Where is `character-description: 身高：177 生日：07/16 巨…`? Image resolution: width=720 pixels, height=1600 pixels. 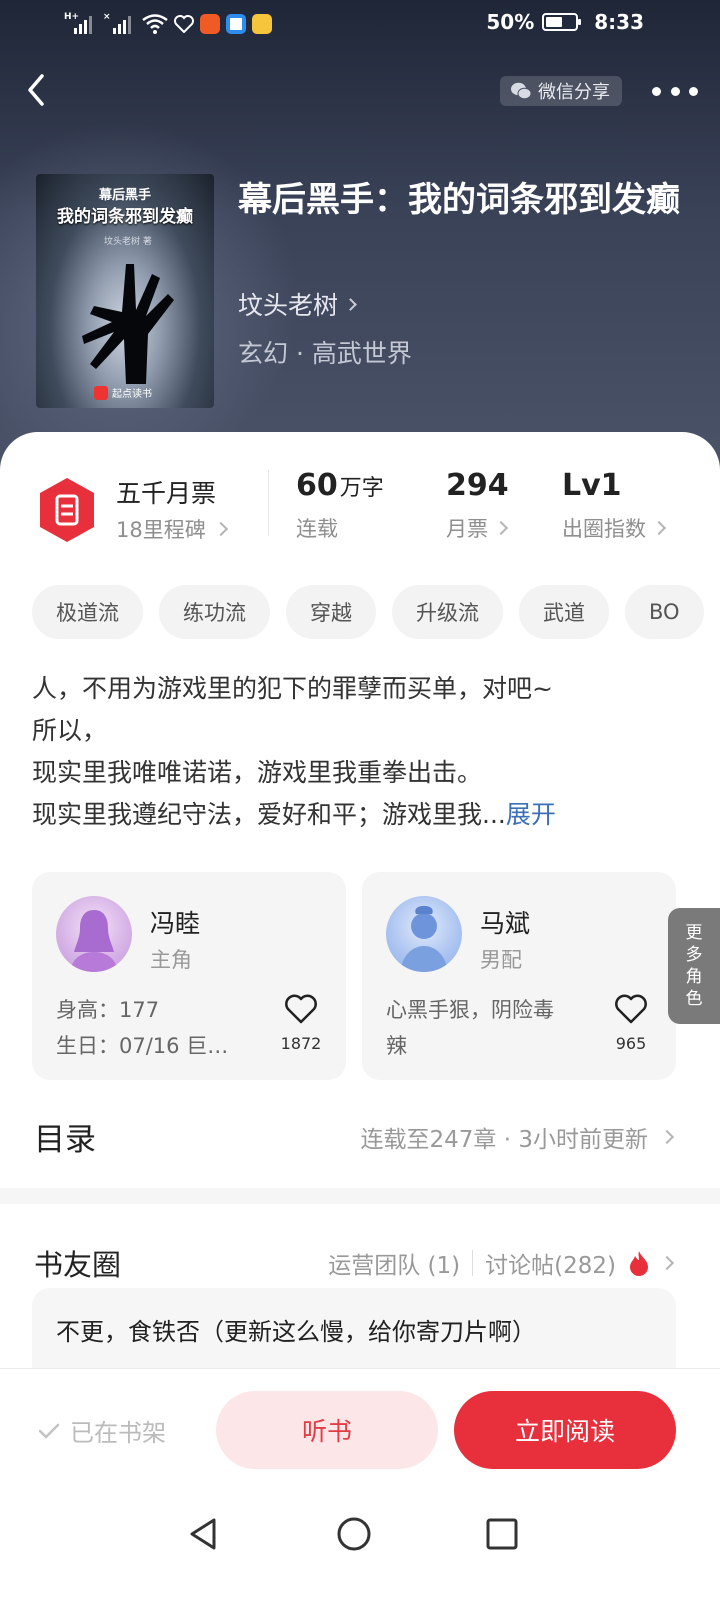 character-description: 身高：177 生日：07/16 巨… is located at coordinates (142, 1028).